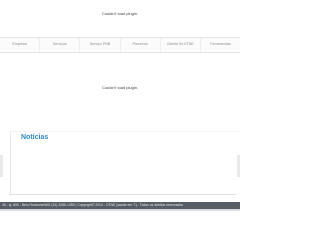 The height and width of the screenshot is (240, 320). I want to click on nav-item-cliente: Cliente IN OTNE, so click(181, 45).